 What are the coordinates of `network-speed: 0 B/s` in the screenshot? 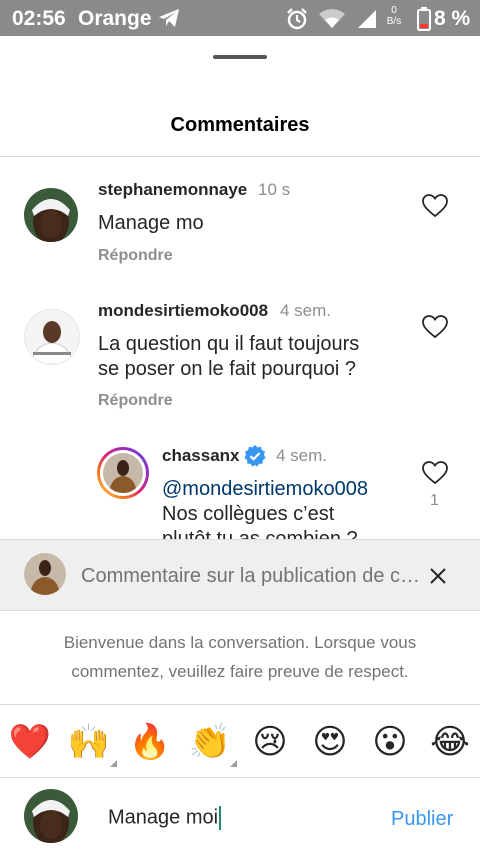 It's located at (394, 16).